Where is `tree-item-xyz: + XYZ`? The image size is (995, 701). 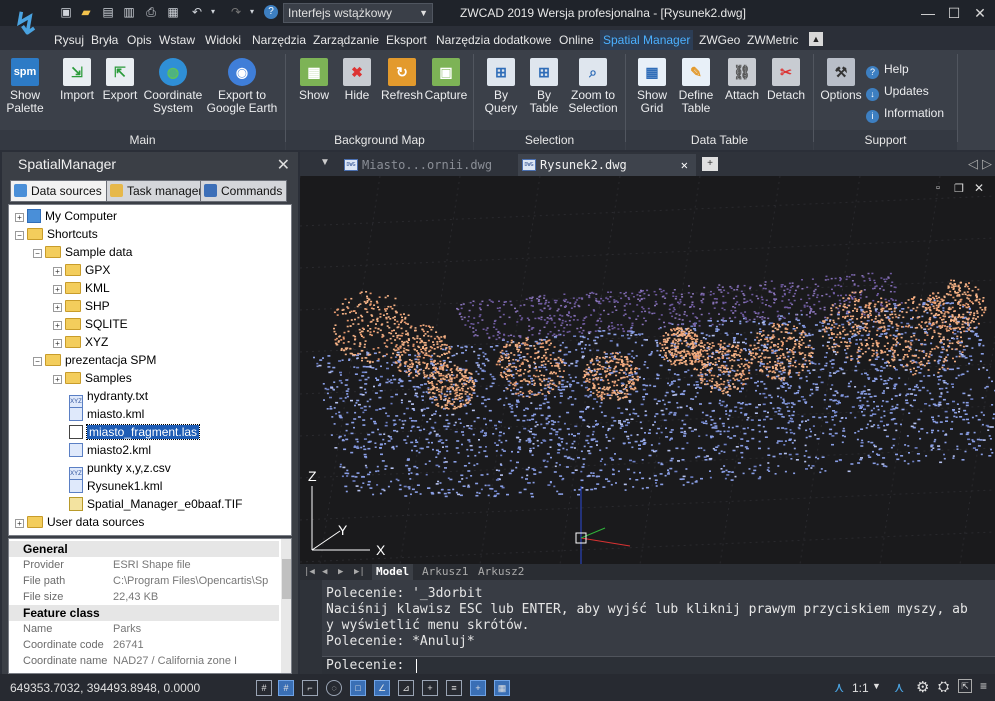
tree-item-xyz: + XYZ is located at coordinates (80, 342).